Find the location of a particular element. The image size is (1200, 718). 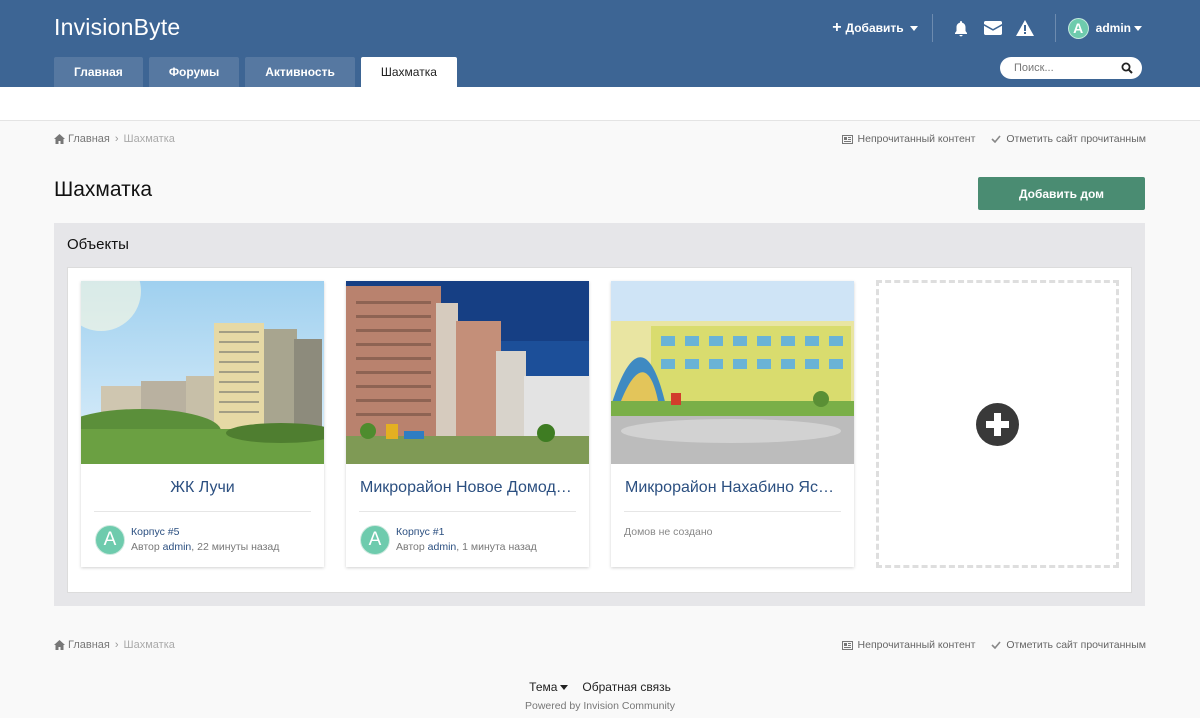

user-menu: A admin is located at coordinates (1104, 28).